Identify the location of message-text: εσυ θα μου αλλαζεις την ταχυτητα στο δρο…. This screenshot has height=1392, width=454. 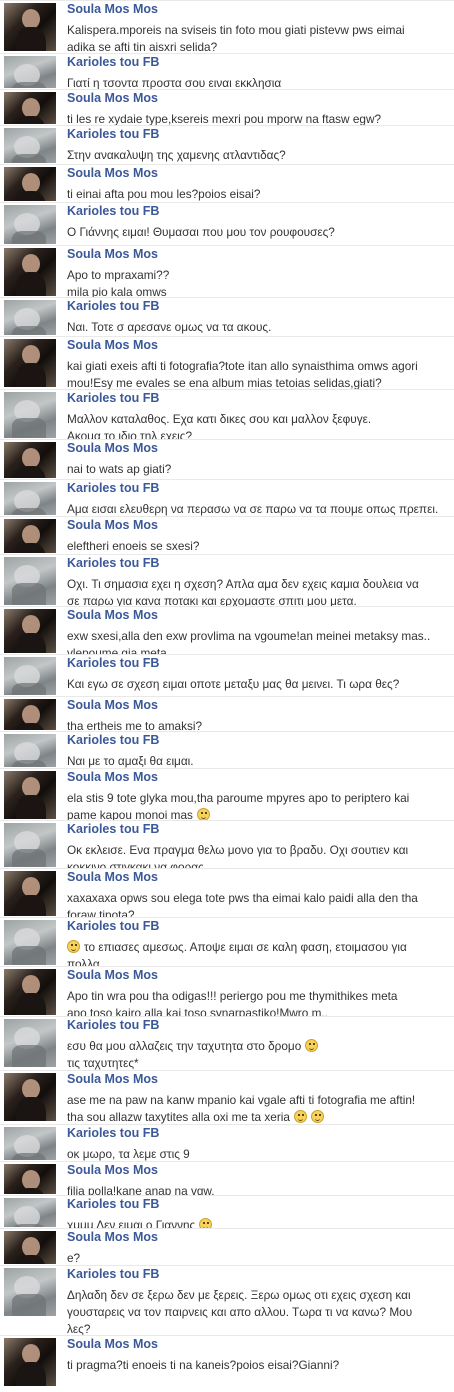
(259, 1055).